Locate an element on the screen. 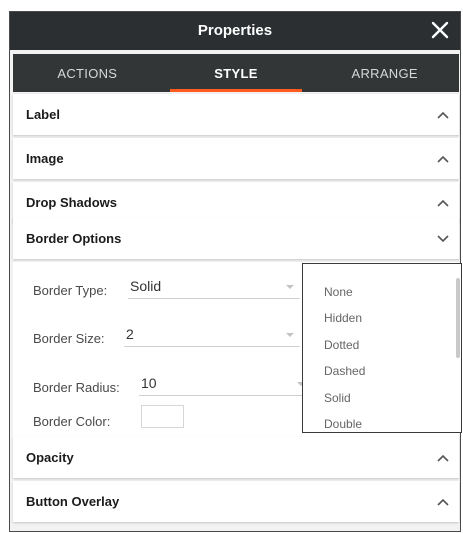 The height and width of the screenshot is (533, 463). section-button-overlay: Button Overlay is located at coordinates (236, 501).